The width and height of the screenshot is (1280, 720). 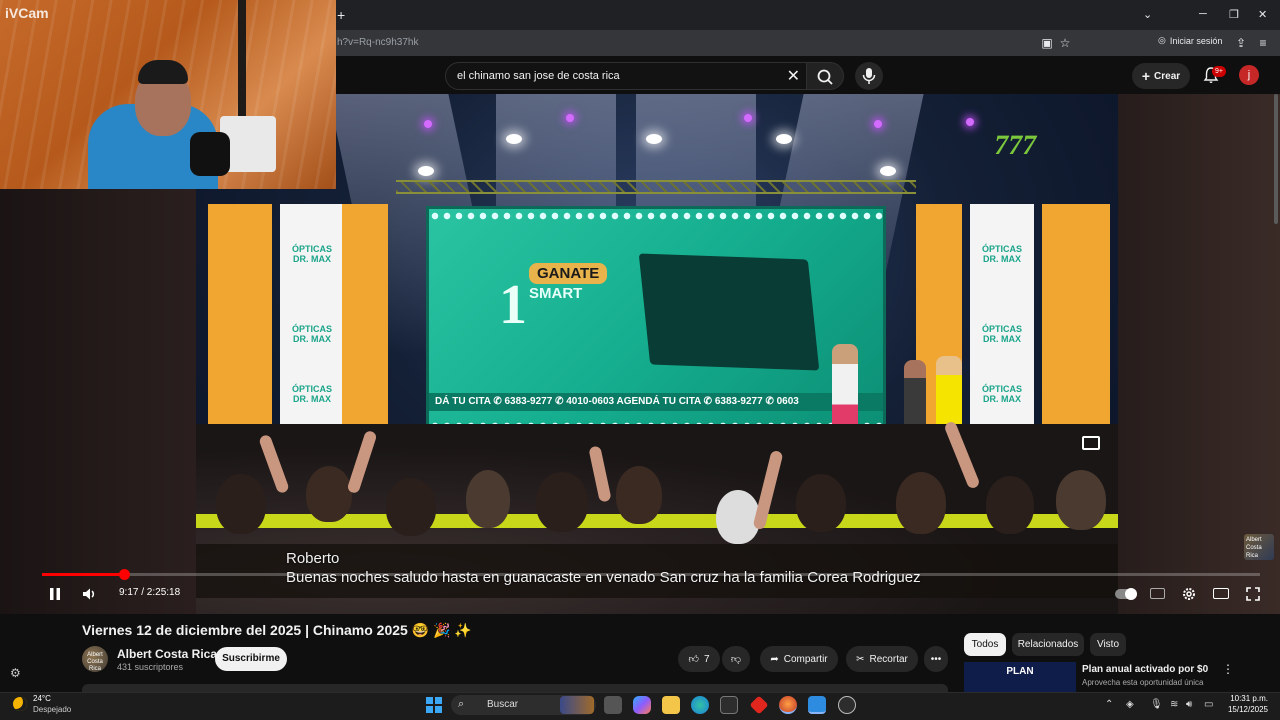 What do you see at coordinates (1228, 669) in the screenshot?
I see `promo-menu-icon: ⋮` at bounding box center [1228, 669].